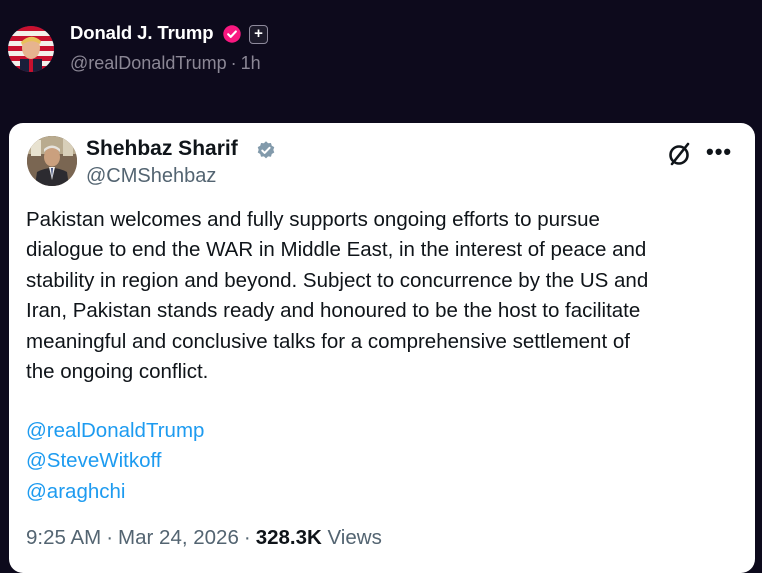 The height and width of the screenshot is (573, 762). I want to click on author-avatar, so click(31, 49).